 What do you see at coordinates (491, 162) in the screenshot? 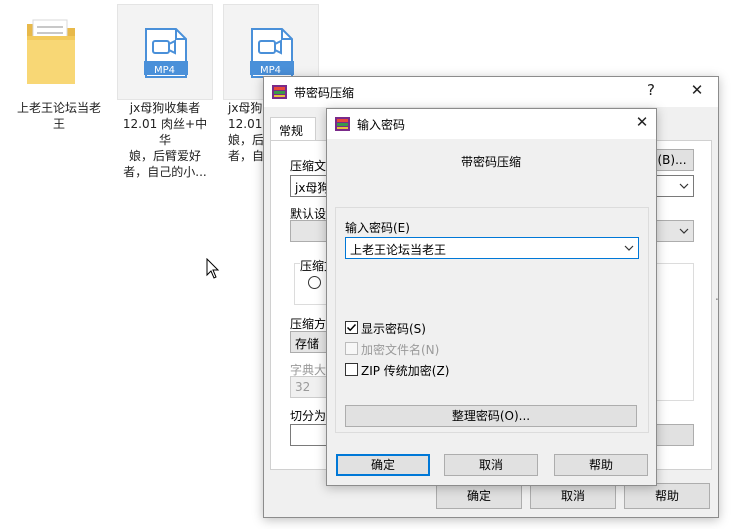
I see `password-heading: 带密码压缩` at bounding box center [491, 162].